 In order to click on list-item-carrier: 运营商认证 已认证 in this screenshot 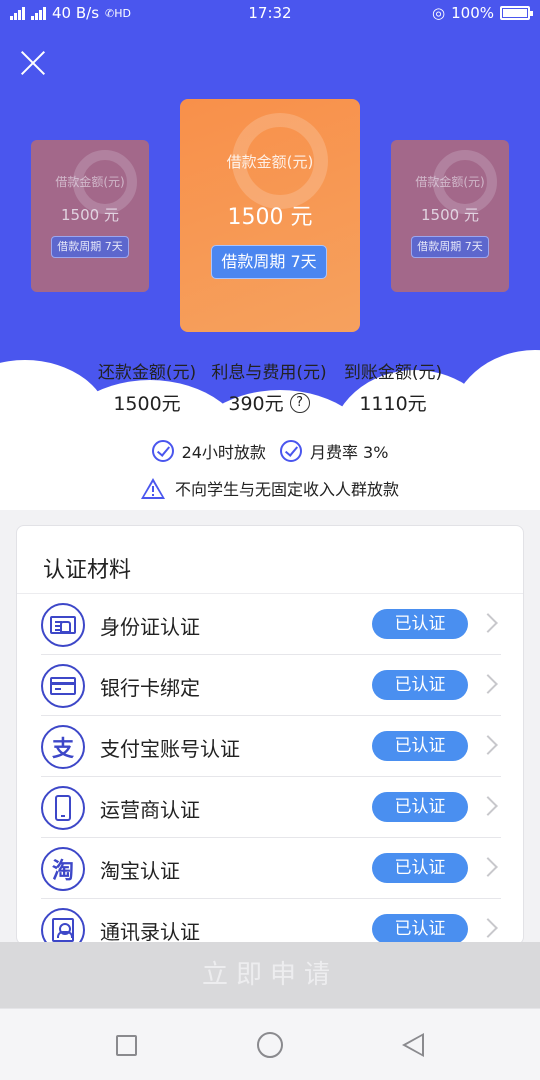, I will do `click(271, 807)`.